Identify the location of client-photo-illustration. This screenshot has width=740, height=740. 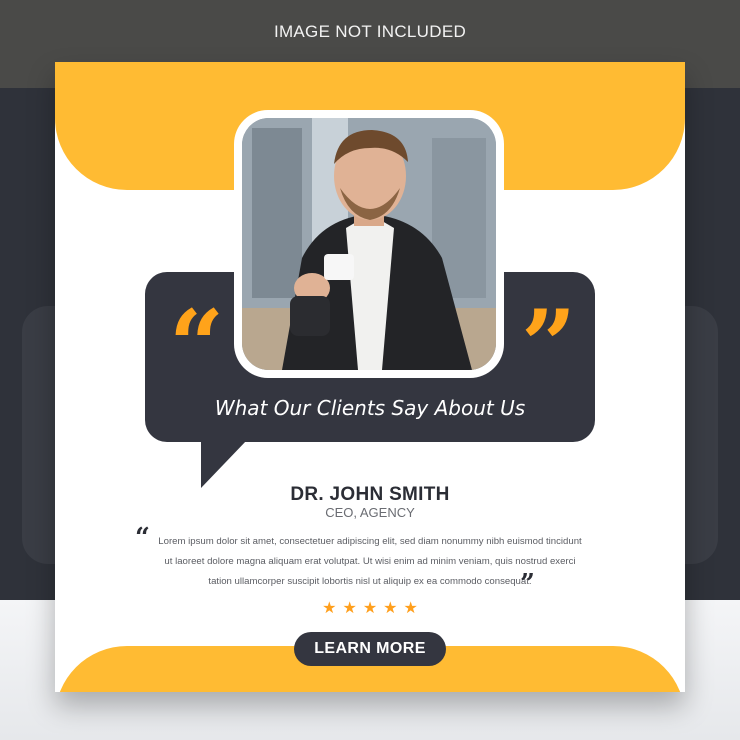
(369, 244).